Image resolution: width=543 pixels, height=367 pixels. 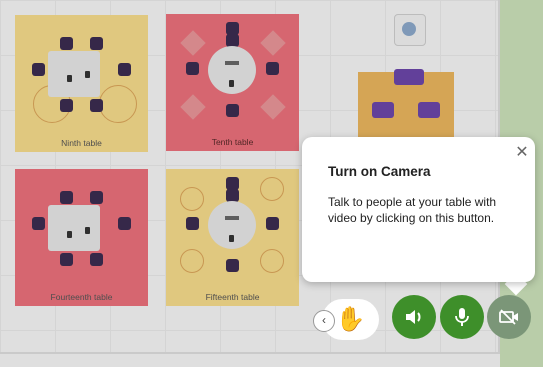 What do you see at coordinates (350, 319) in the screenshot?
I see `raise-hand-icon: ✋` at bounding box center [350, 319].